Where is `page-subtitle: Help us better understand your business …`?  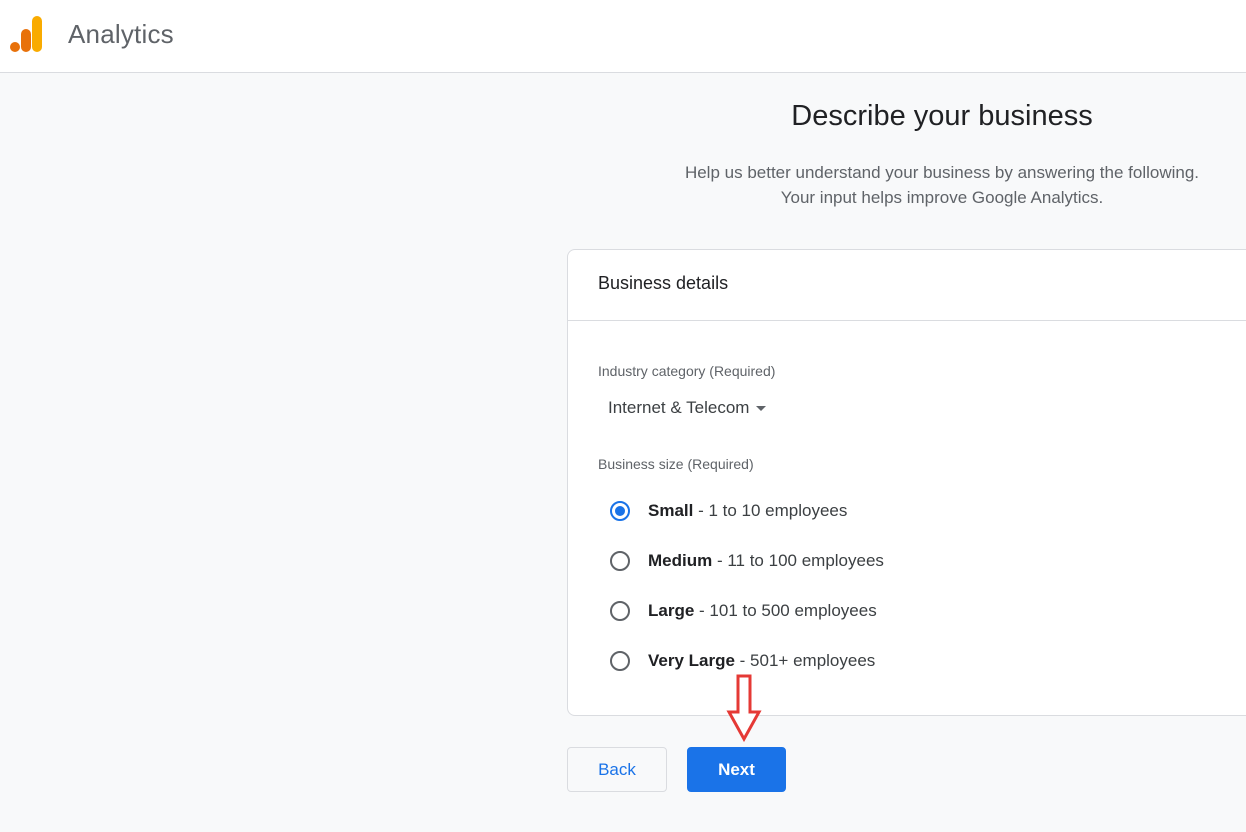
page-subtitle: Help us better understand your business … is located at coordinates (942, 185).